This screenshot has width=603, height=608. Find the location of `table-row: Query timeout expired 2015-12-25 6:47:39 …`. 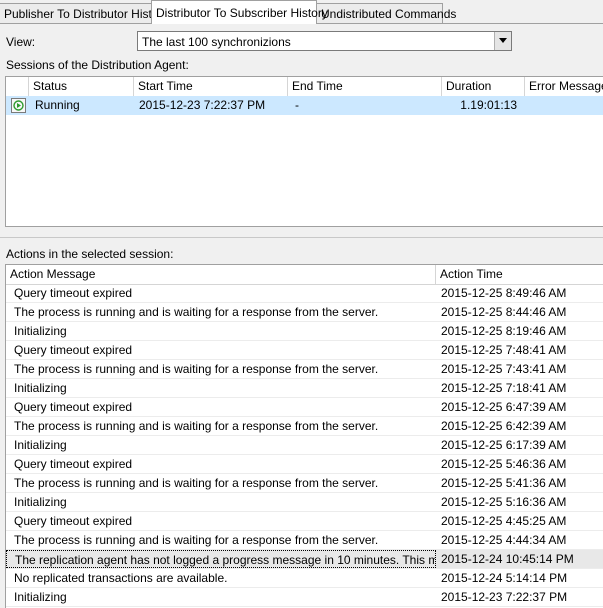

table-row: Query timeout expired 2015-12-25 6:47:39 … is located at coordinates (304, 407).